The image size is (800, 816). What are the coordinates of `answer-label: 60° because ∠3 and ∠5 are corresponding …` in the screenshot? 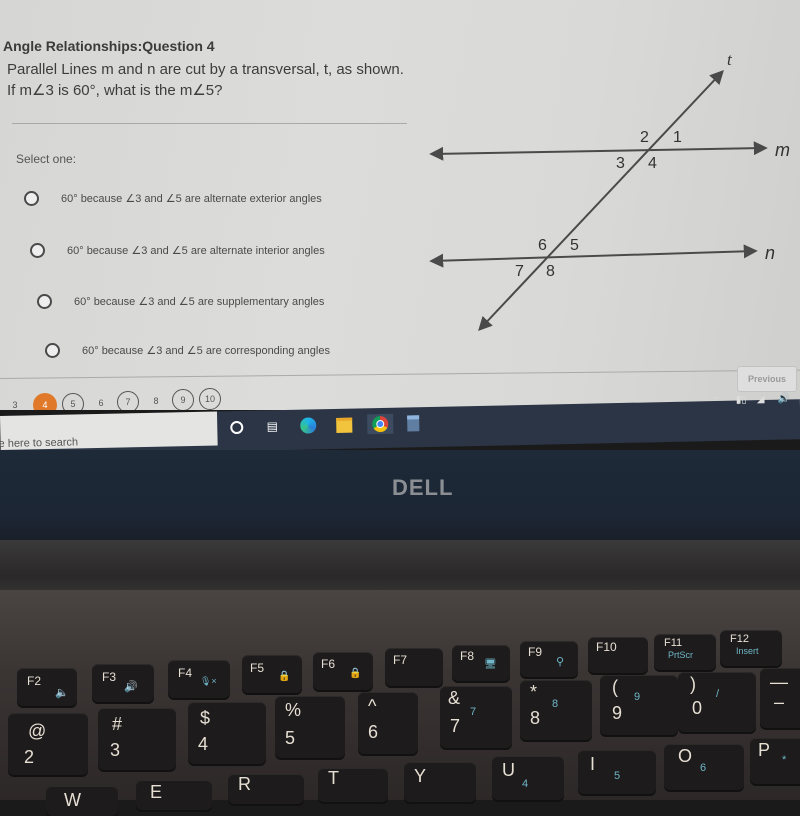 It's located at (206, 351).